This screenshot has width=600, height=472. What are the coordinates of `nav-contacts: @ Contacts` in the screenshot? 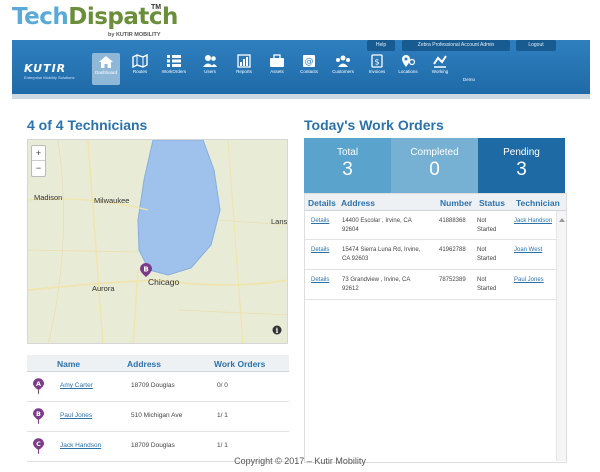 It's located at (309, 73).